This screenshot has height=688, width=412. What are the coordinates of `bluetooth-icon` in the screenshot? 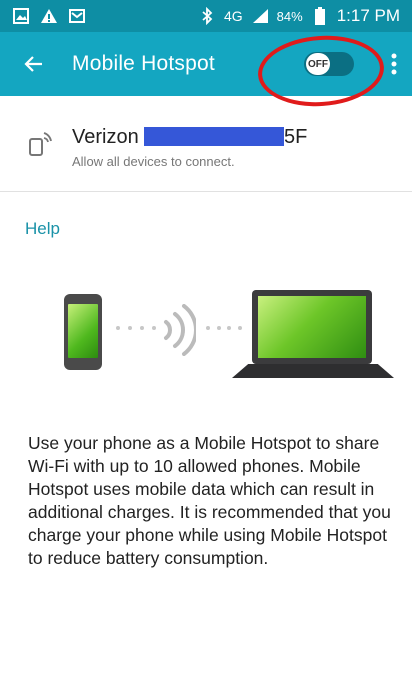 It's located at (207, 16).